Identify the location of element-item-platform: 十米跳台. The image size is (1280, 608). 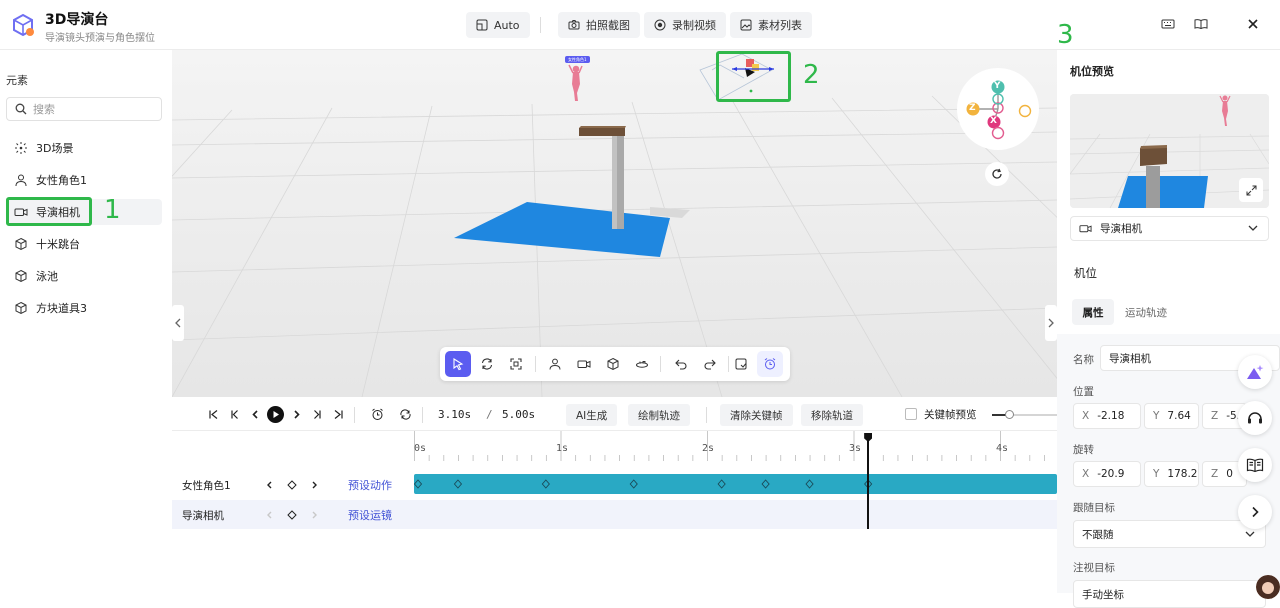
(84, 244).